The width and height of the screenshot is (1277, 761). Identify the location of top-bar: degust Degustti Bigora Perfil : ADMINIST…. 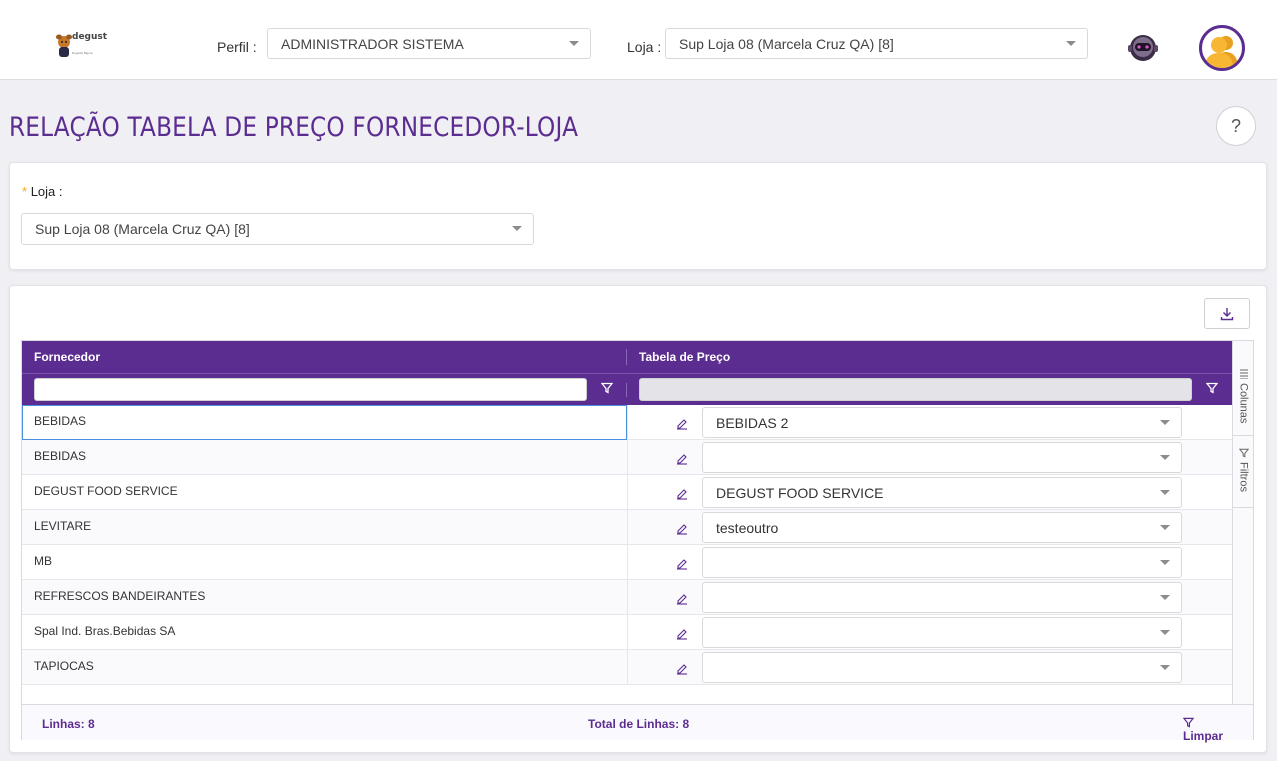
(638, 40).